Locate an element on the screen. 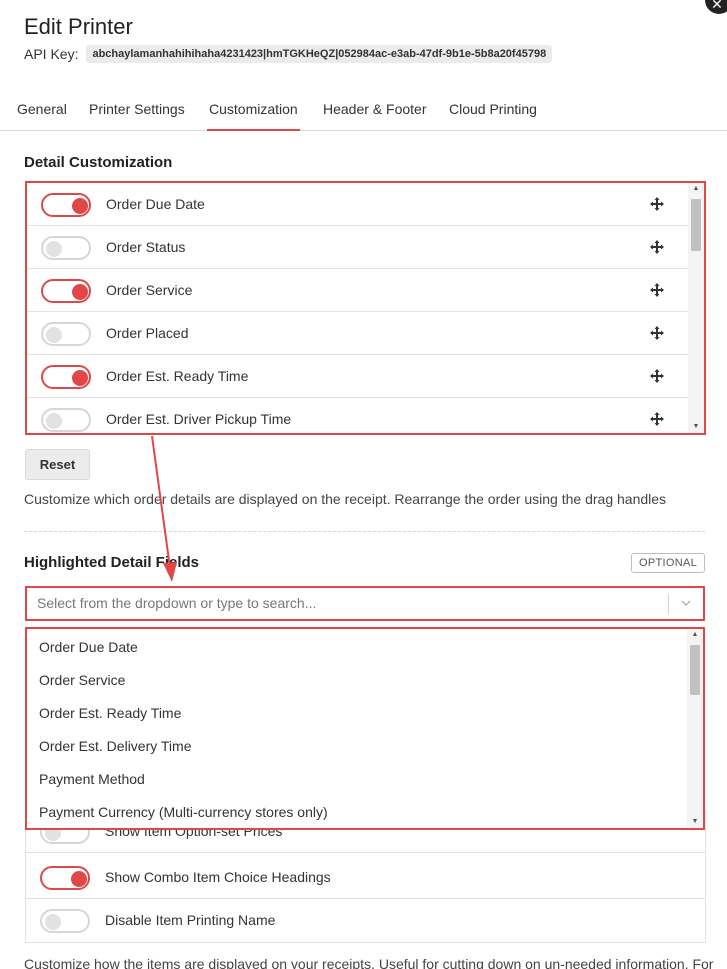  tab-header-footer: Header & Footer is located at coordinates (375, 110).